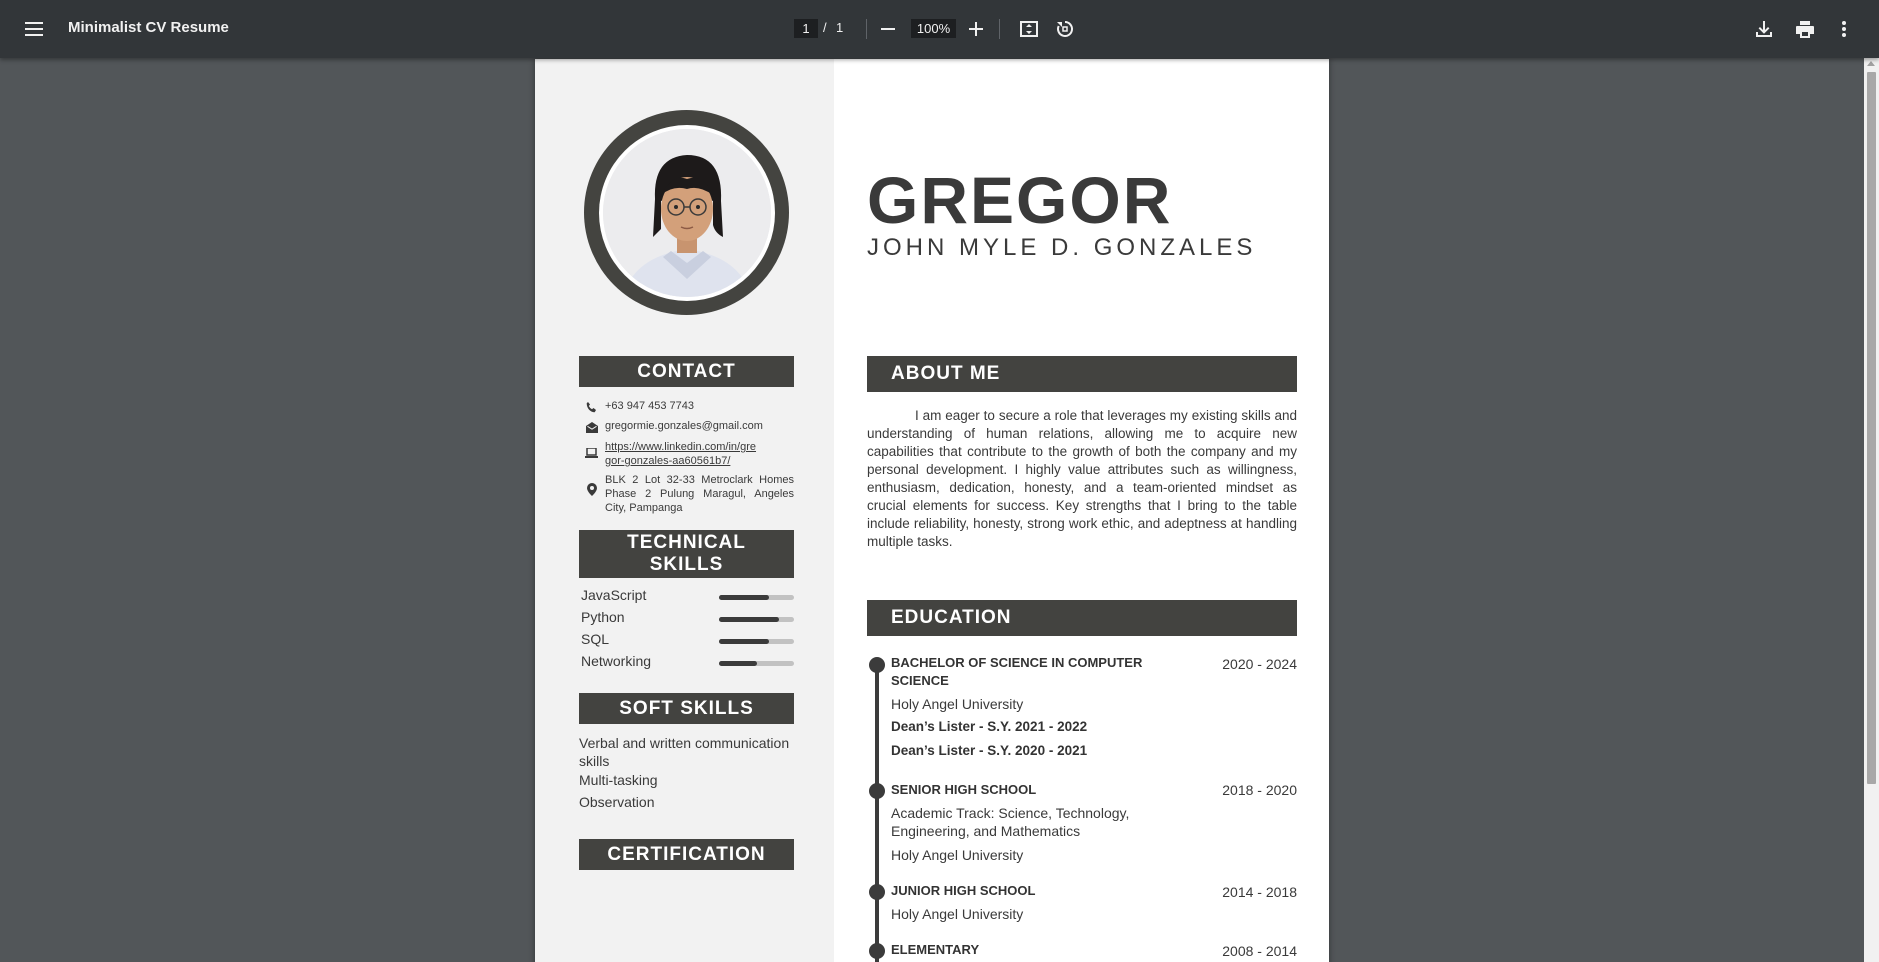 This screenshot has width=1879, height=962. What do you see at coordinates (1259, 892) in the screenshot?
I see `education-years: 2014 - 2018` at bounding box center [1259, 892].